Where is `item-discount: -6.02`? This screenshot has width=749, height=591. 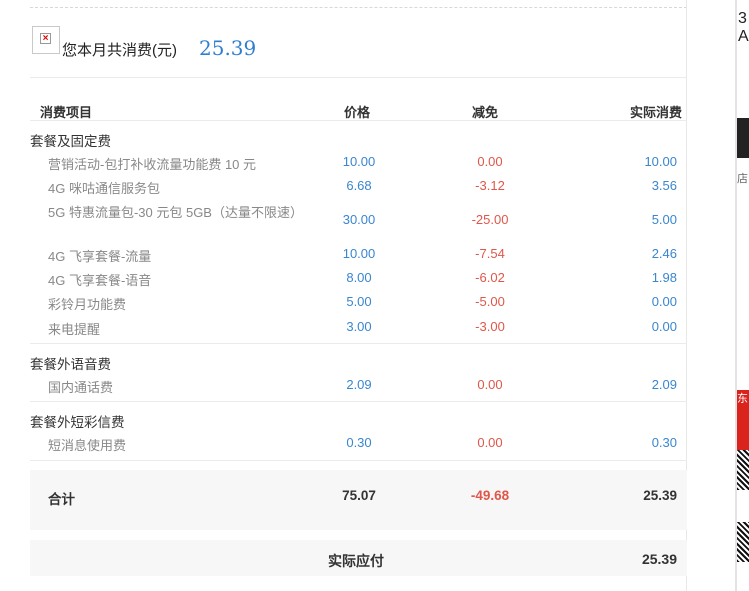 item-discount: -6.02 is located at coordinates (490, 277).